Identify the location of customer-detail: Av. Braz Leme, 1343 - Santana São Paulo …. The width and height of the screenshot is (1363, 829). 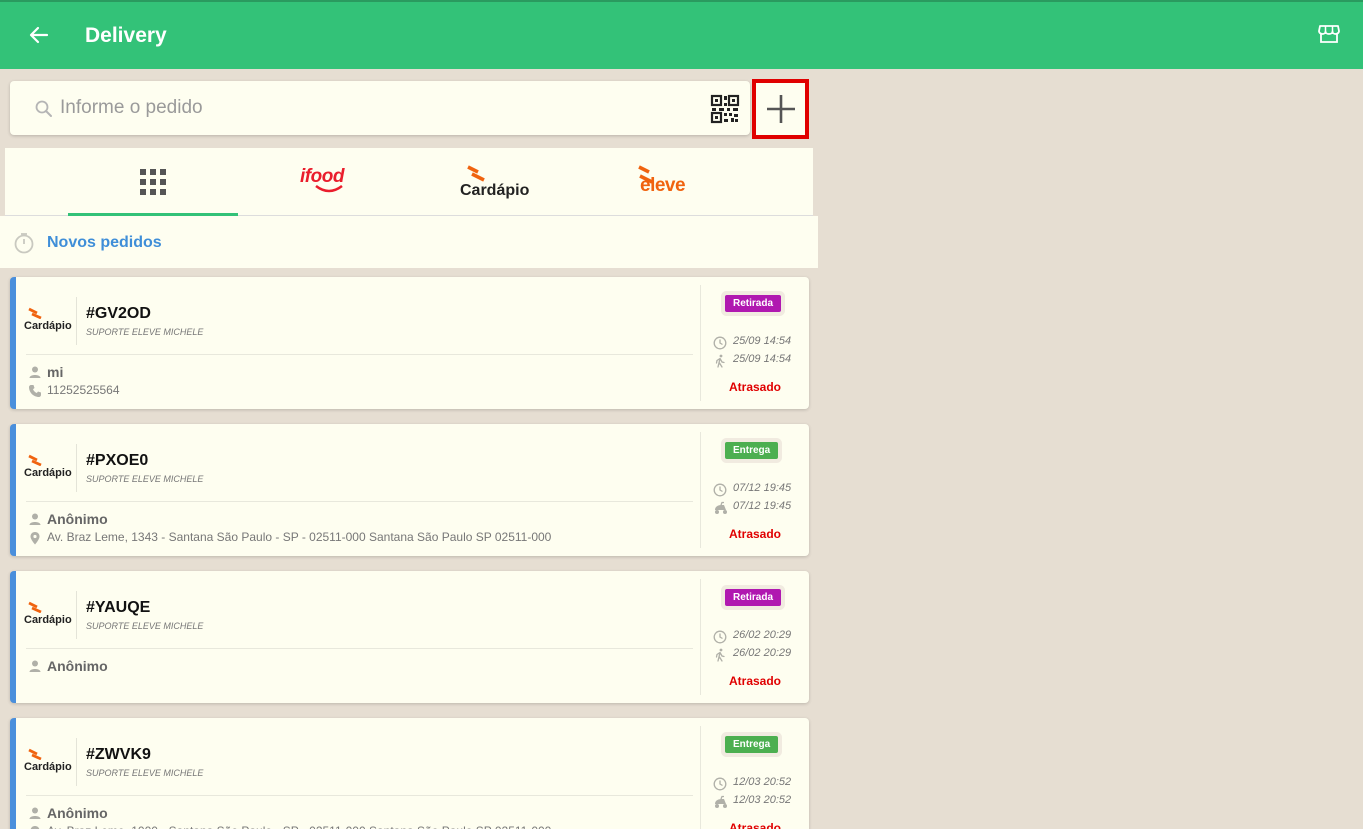
(299, 537).